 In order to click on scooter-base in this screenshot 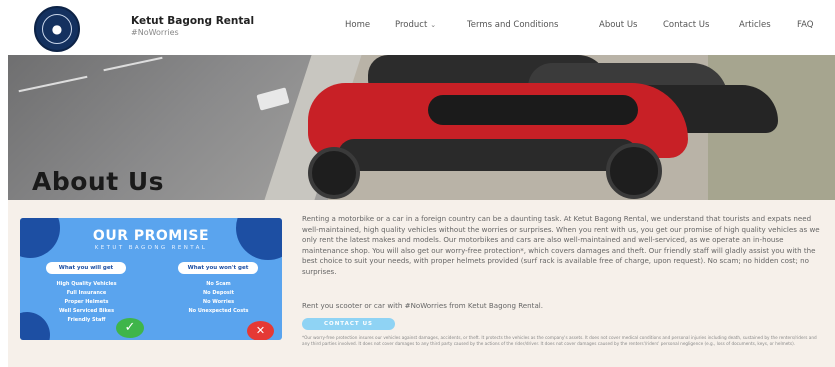, I will do `click(488, 155)`.